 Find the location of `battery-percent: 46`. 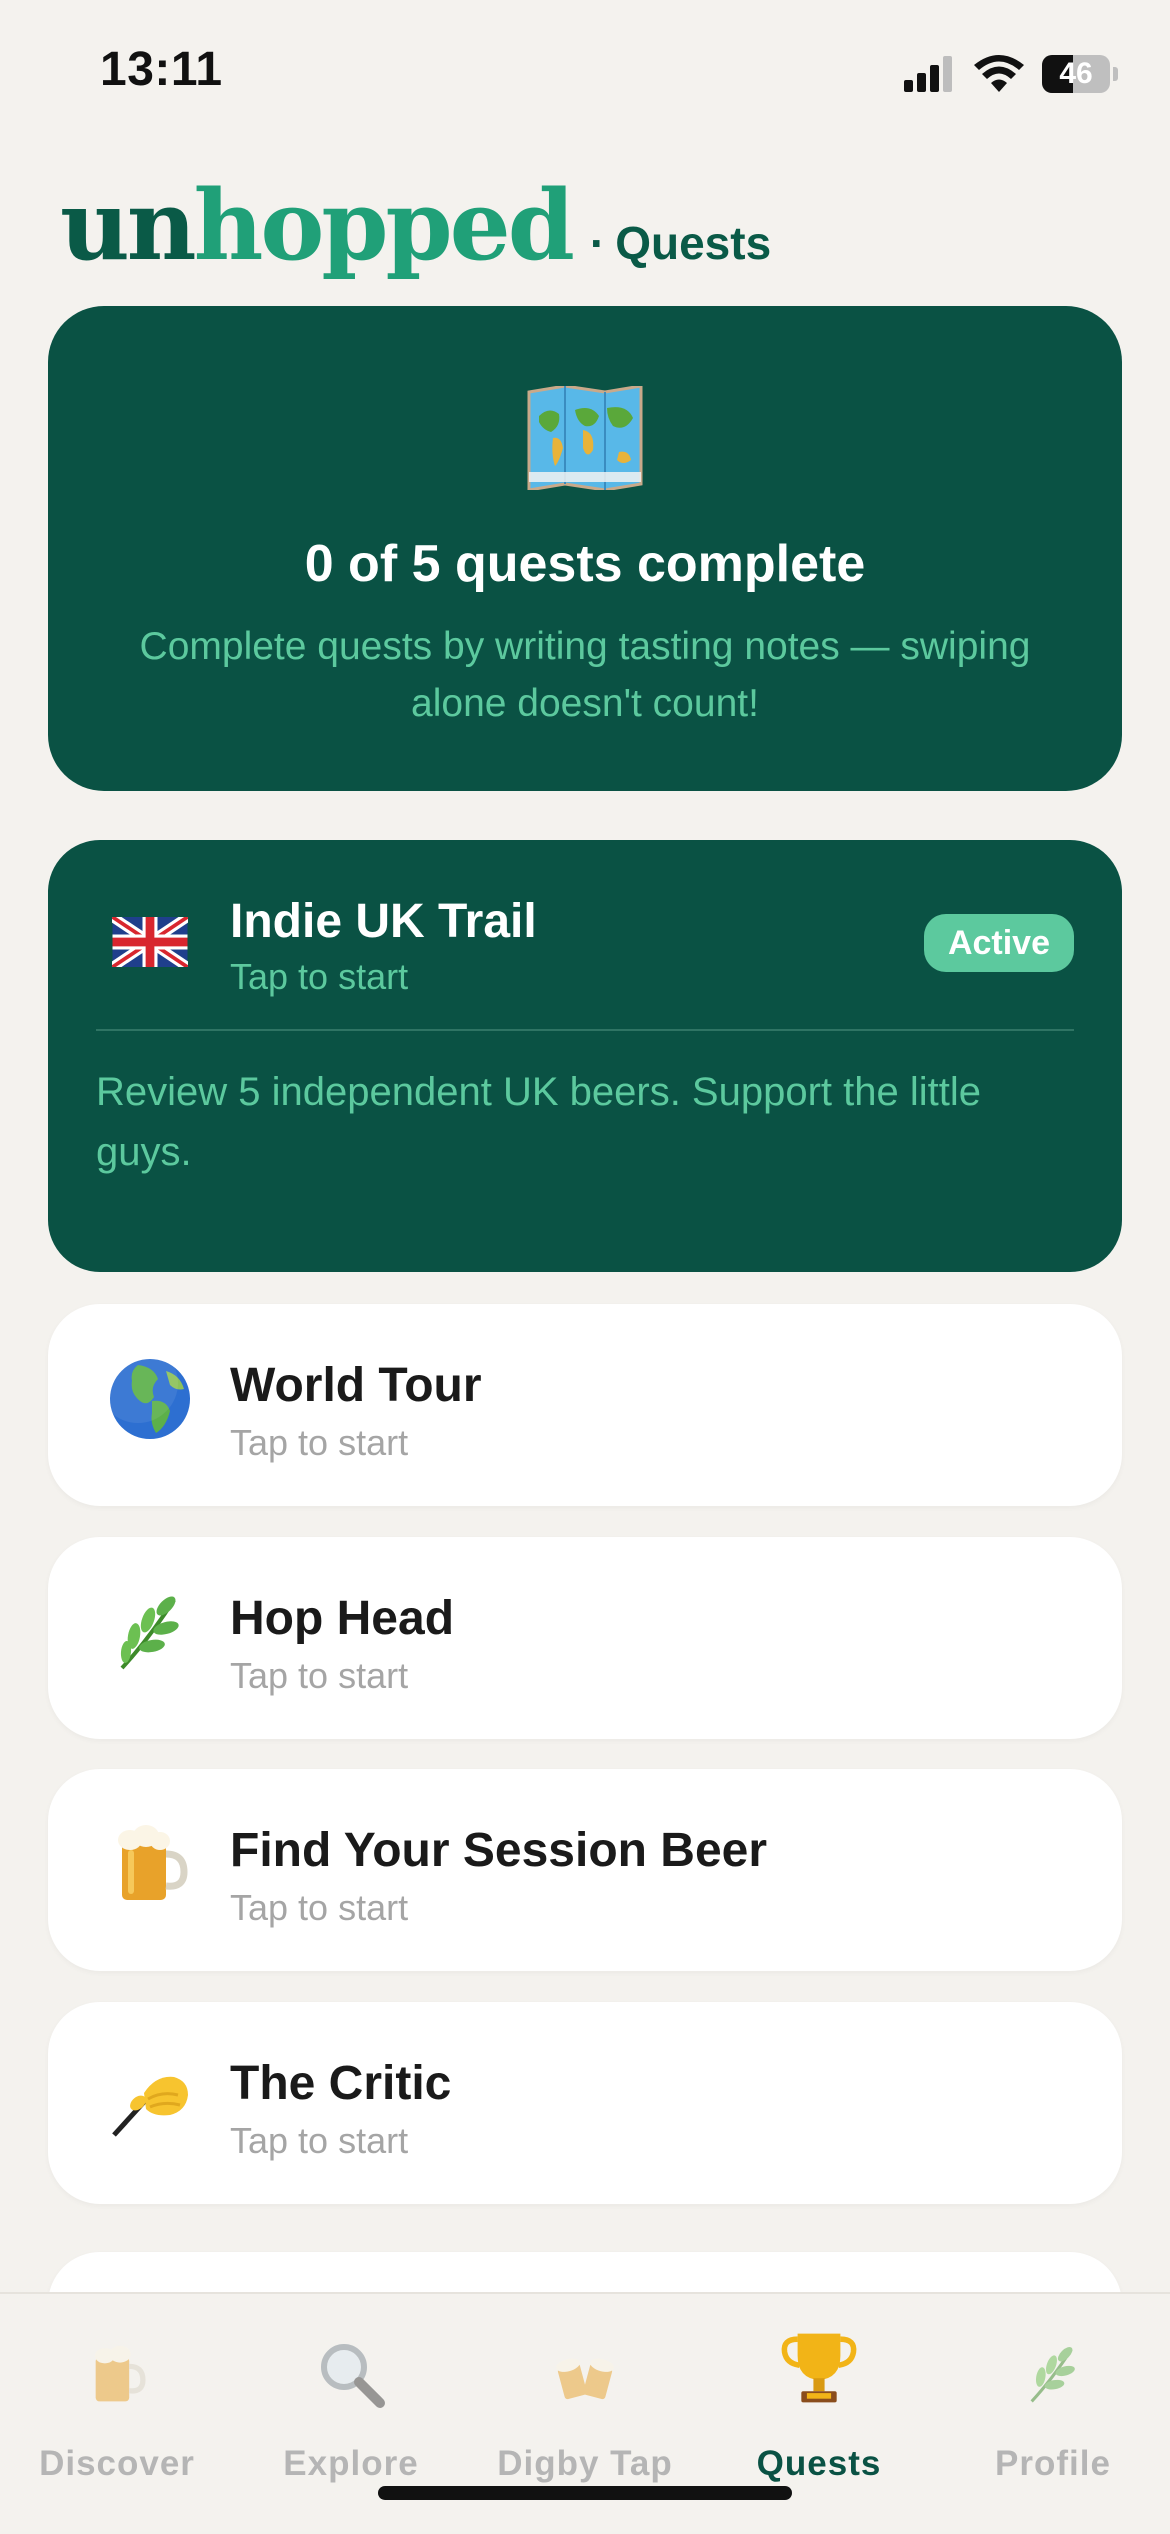

battery-percent: 46 is located at coordinates (1076, 73).